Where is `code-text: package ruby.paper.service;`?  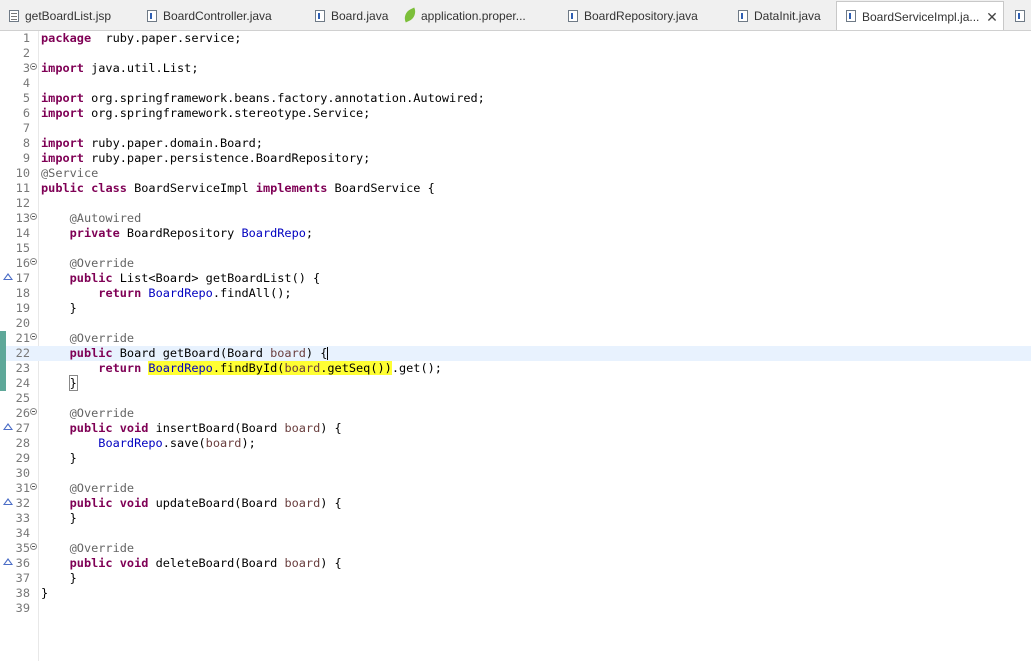
code-text: package ruby.paper.service; is located at coordinates (141, 38).